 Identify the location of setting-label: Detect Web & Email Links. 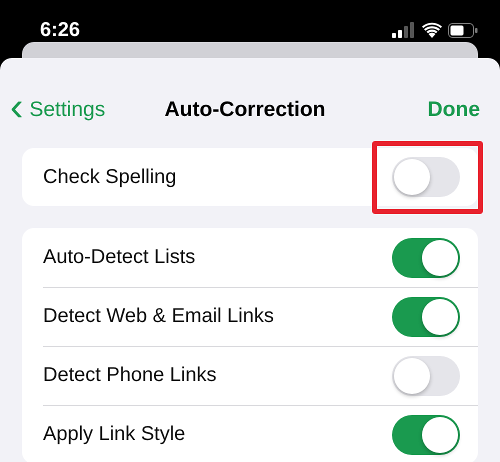
(158, 316).